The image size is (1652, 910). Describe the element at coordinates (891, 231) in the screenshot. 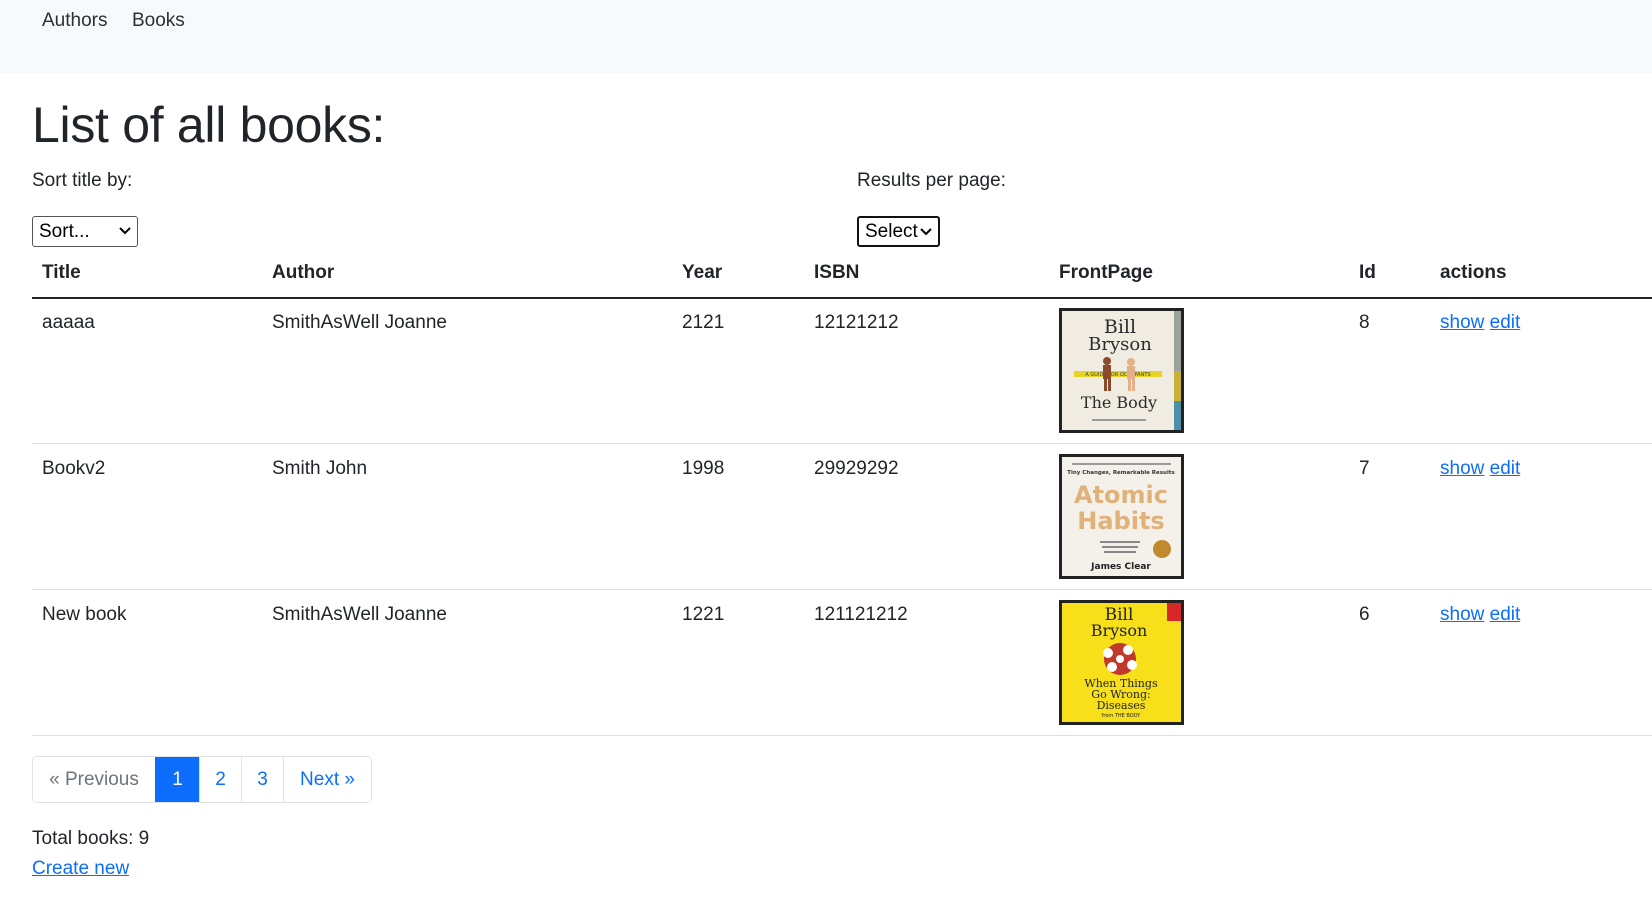

I see `per-page-select-value: Select` at that location.